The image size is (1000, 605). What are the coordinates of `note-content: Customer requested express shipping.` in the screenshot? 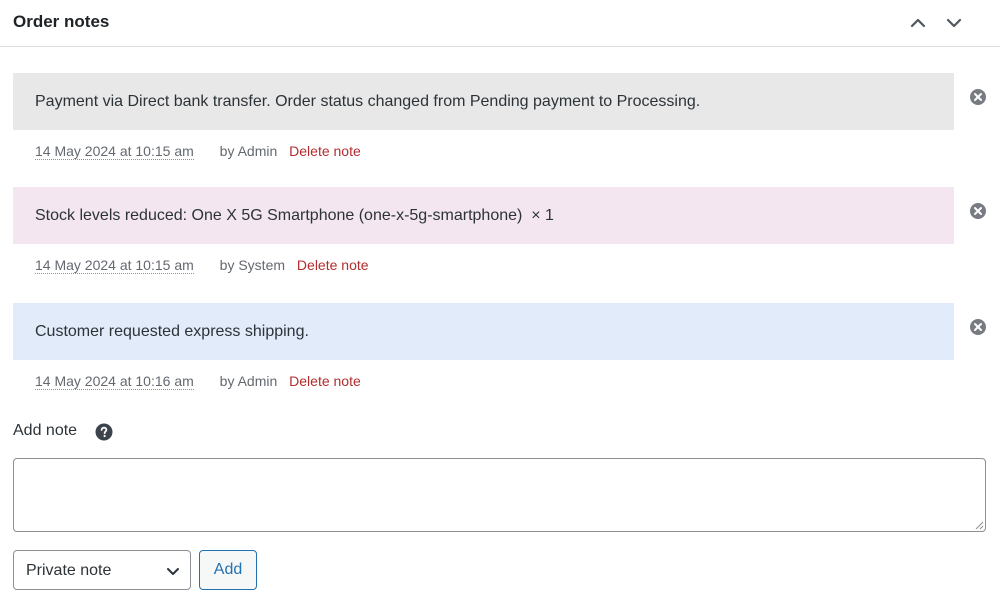 It's located at (483, 331).